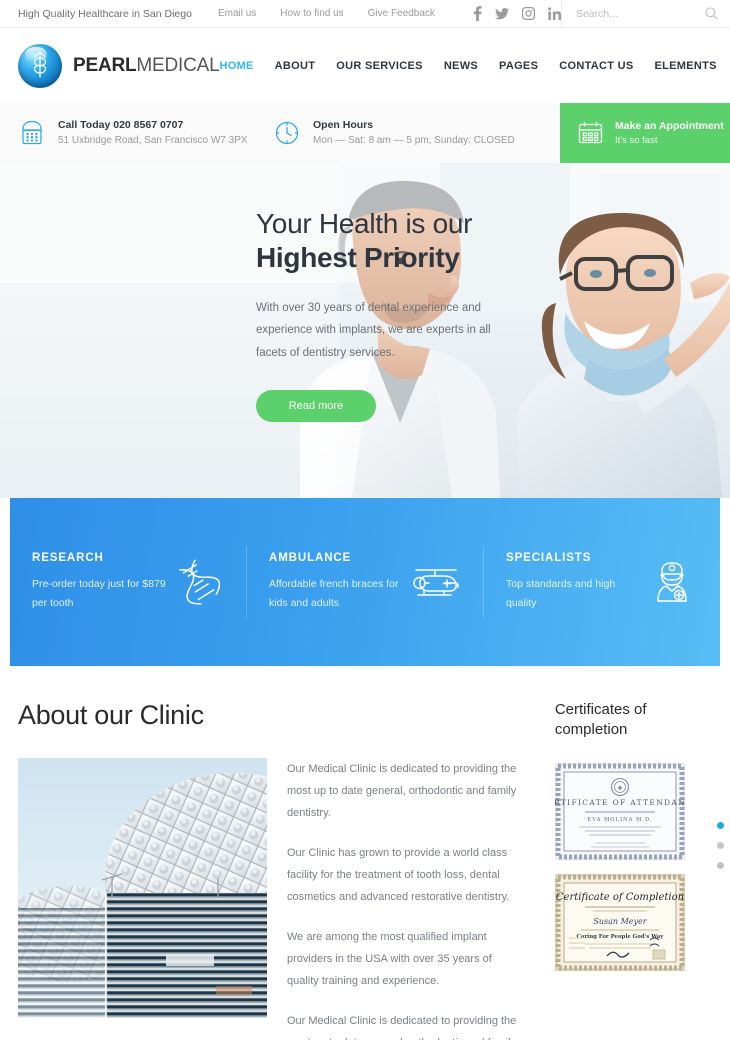  I want to click on about-heading: About our Clinic, so click(111, 715).